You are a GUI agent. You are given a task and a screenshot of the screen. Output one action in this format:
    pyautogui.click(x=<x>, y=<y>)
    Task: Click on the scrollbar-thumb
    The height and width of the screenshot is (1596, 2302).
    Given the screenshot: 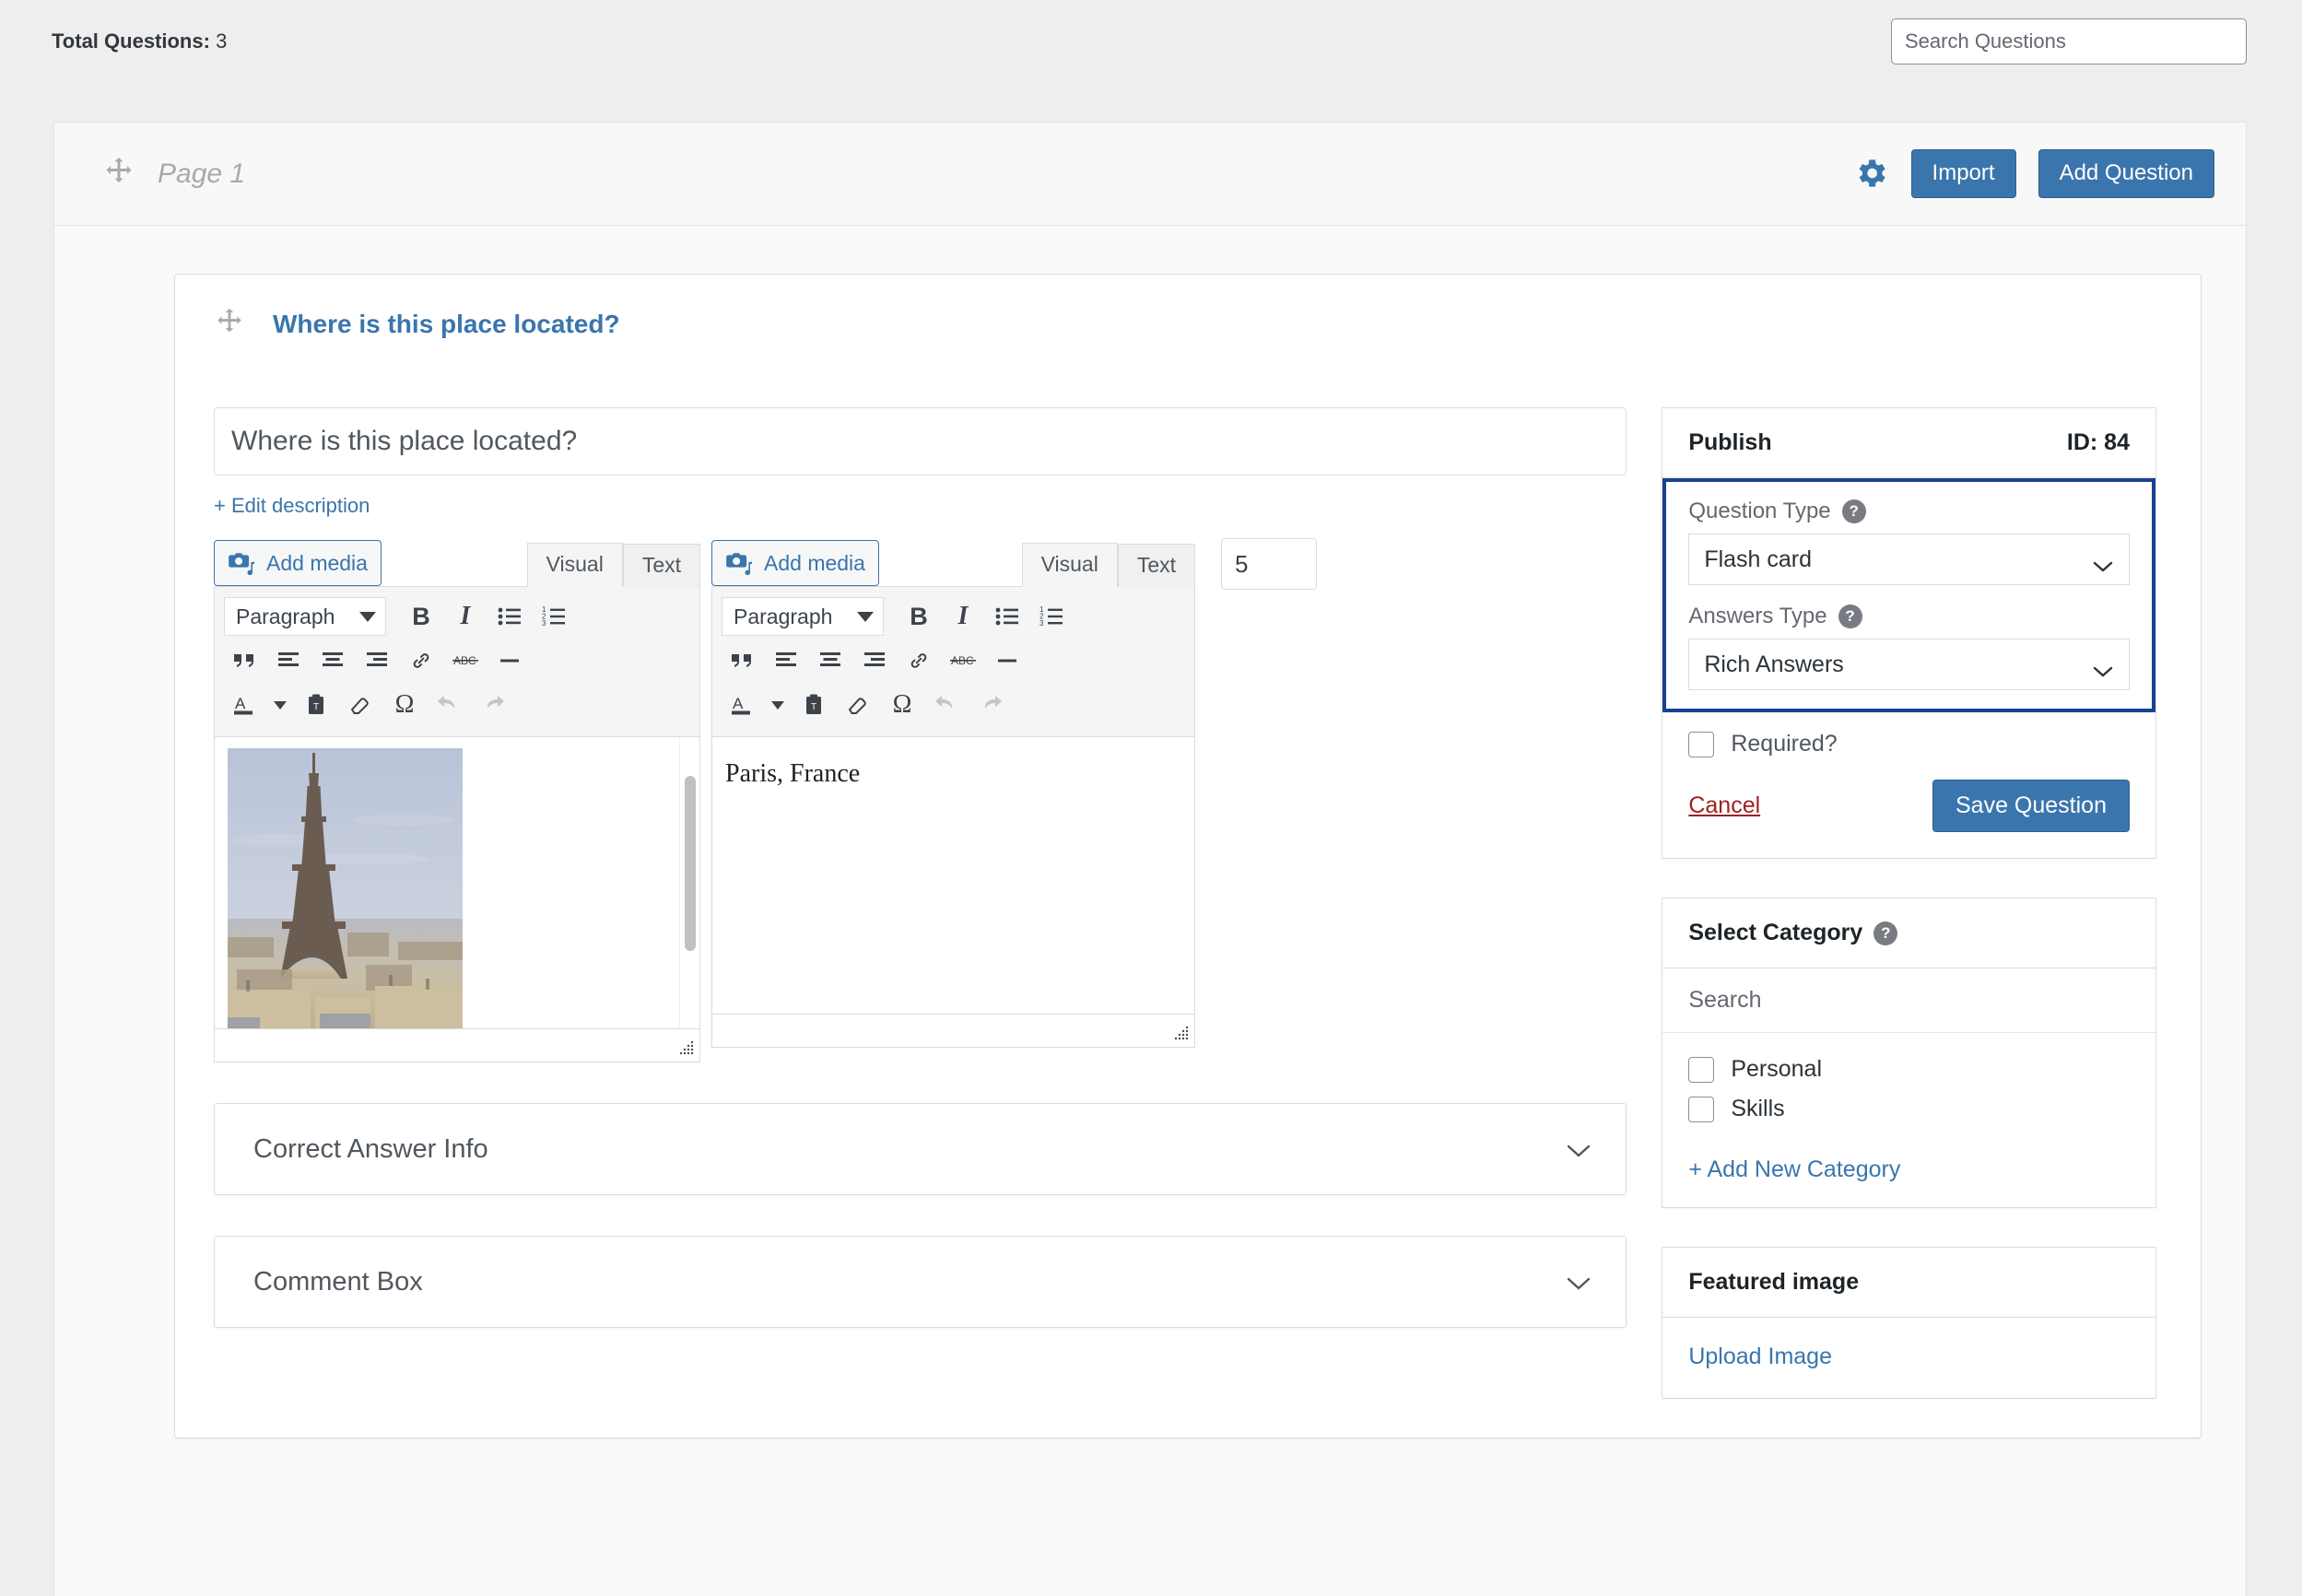 What is the action you would take?
    pyautogui.click(x=690, y=864)
    